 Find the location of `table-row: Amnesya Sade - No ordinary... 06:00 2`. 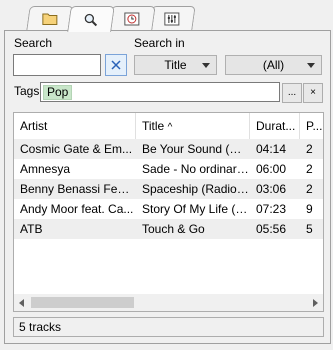

table-row: Amnesya Sade - No ordinary... 06:00 2 is located at coordinates (168, 169).